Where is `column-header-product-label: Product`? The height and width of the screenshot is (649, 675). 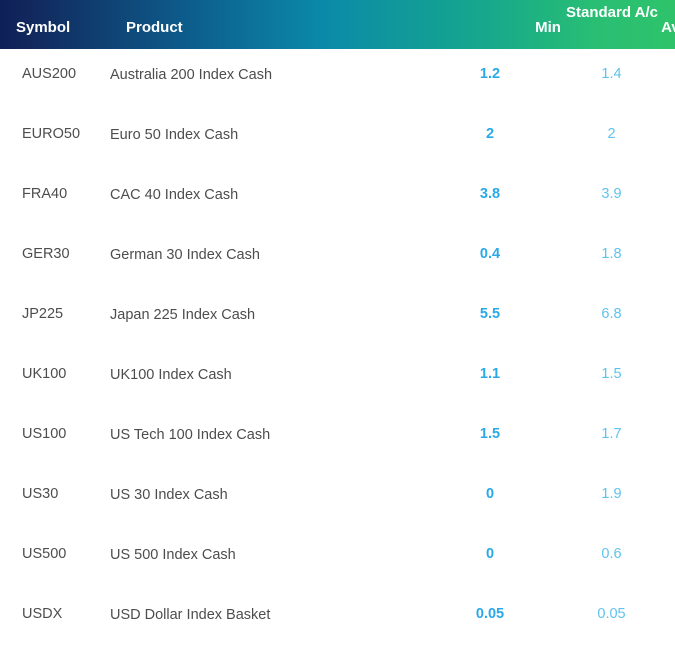
column-header-product-label: Product is located at coordinates (154, 27).